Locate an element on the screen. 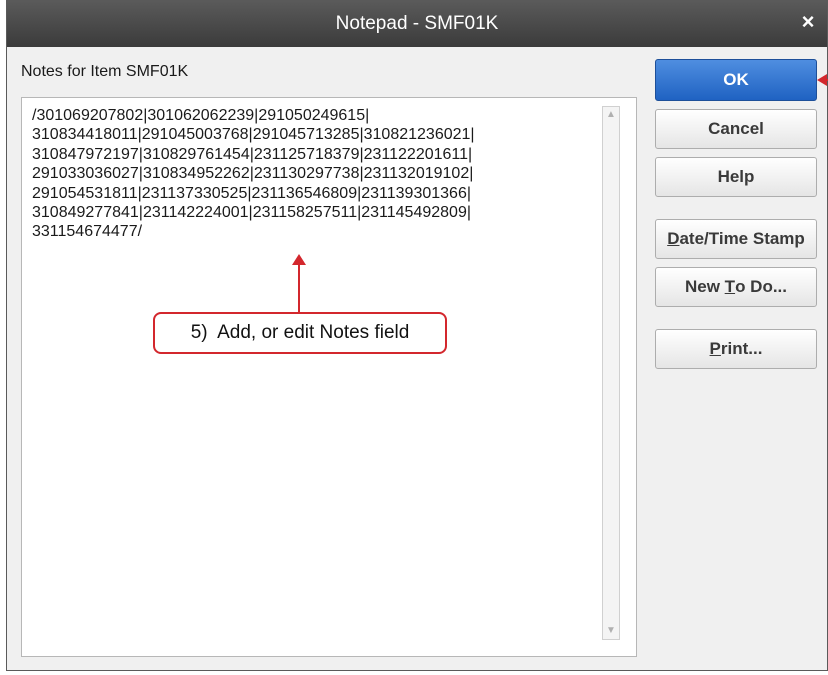 The width and height of the screenshot is (828, 675). ok-button: OK is located at coordinates (736, 80).